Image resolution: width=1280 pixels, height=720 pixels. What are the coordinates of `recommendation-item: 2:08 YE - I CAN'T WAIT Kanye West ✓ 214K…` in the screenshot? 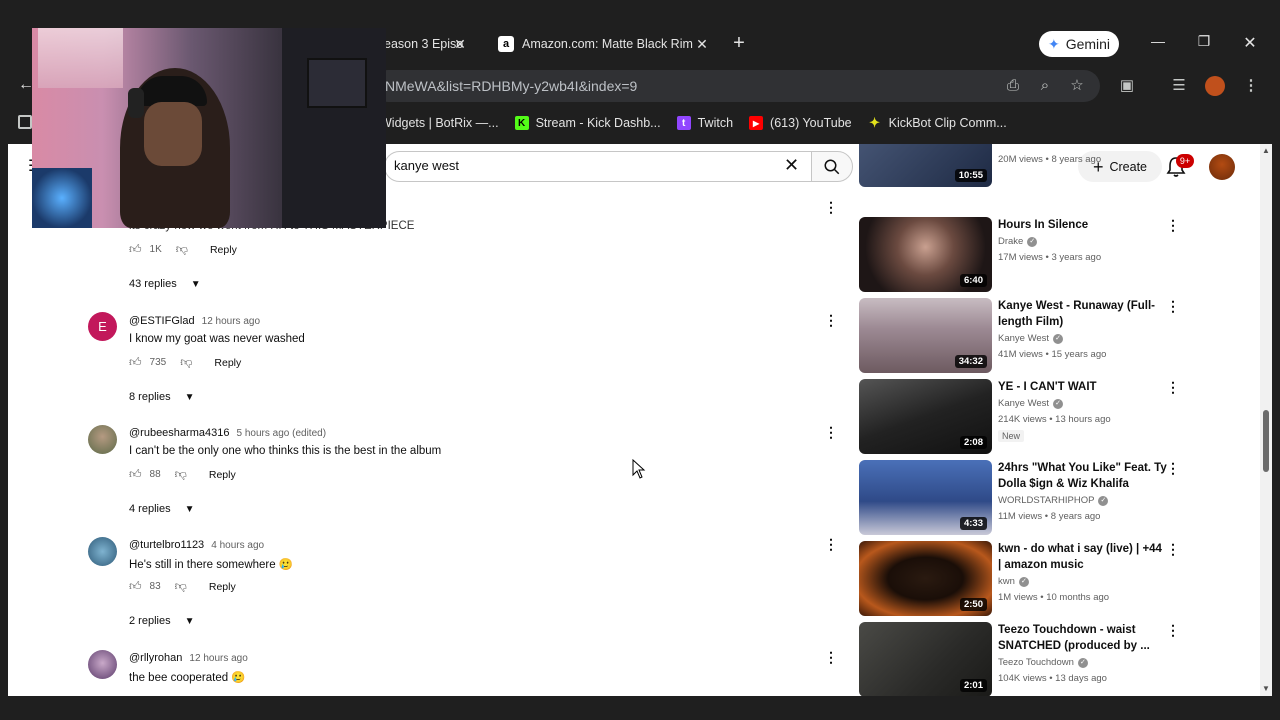 It's located at (1024, 416).